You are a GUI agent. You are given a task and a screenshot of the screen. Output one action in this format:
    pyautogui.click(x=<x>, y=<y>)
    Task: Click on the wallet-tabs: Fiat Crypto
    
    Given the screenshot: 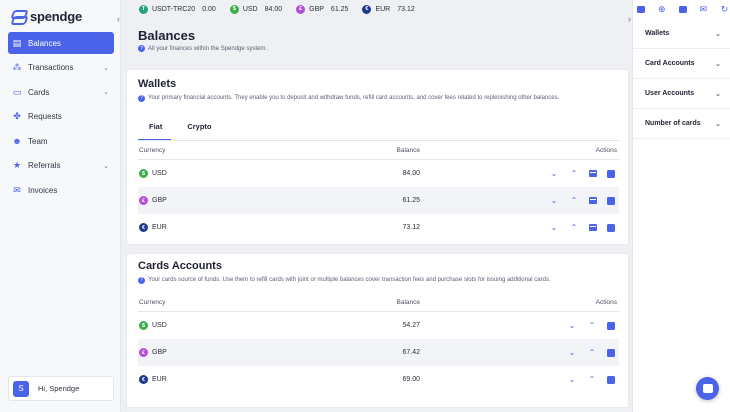 What is the action you would take?
    pyautogui.click(x=179, y=131)
    